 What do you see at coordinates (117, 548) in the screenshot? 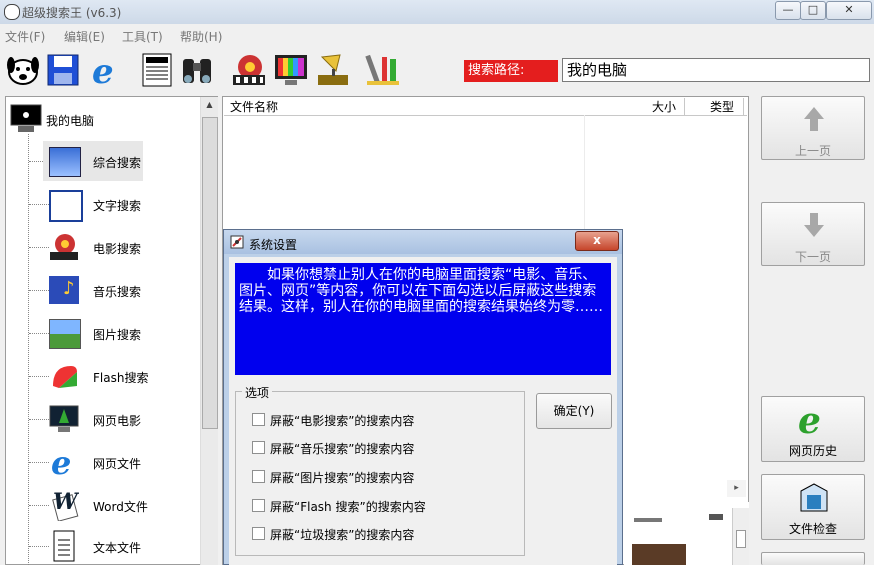
I see `tree-item-label: 文本文件` at bounding box center [117, 548].